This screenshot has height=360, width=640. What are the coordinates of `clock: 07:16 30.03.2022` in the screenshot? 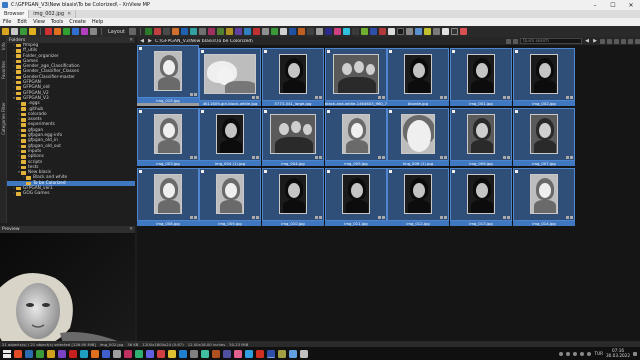 It's located at (618, 353).